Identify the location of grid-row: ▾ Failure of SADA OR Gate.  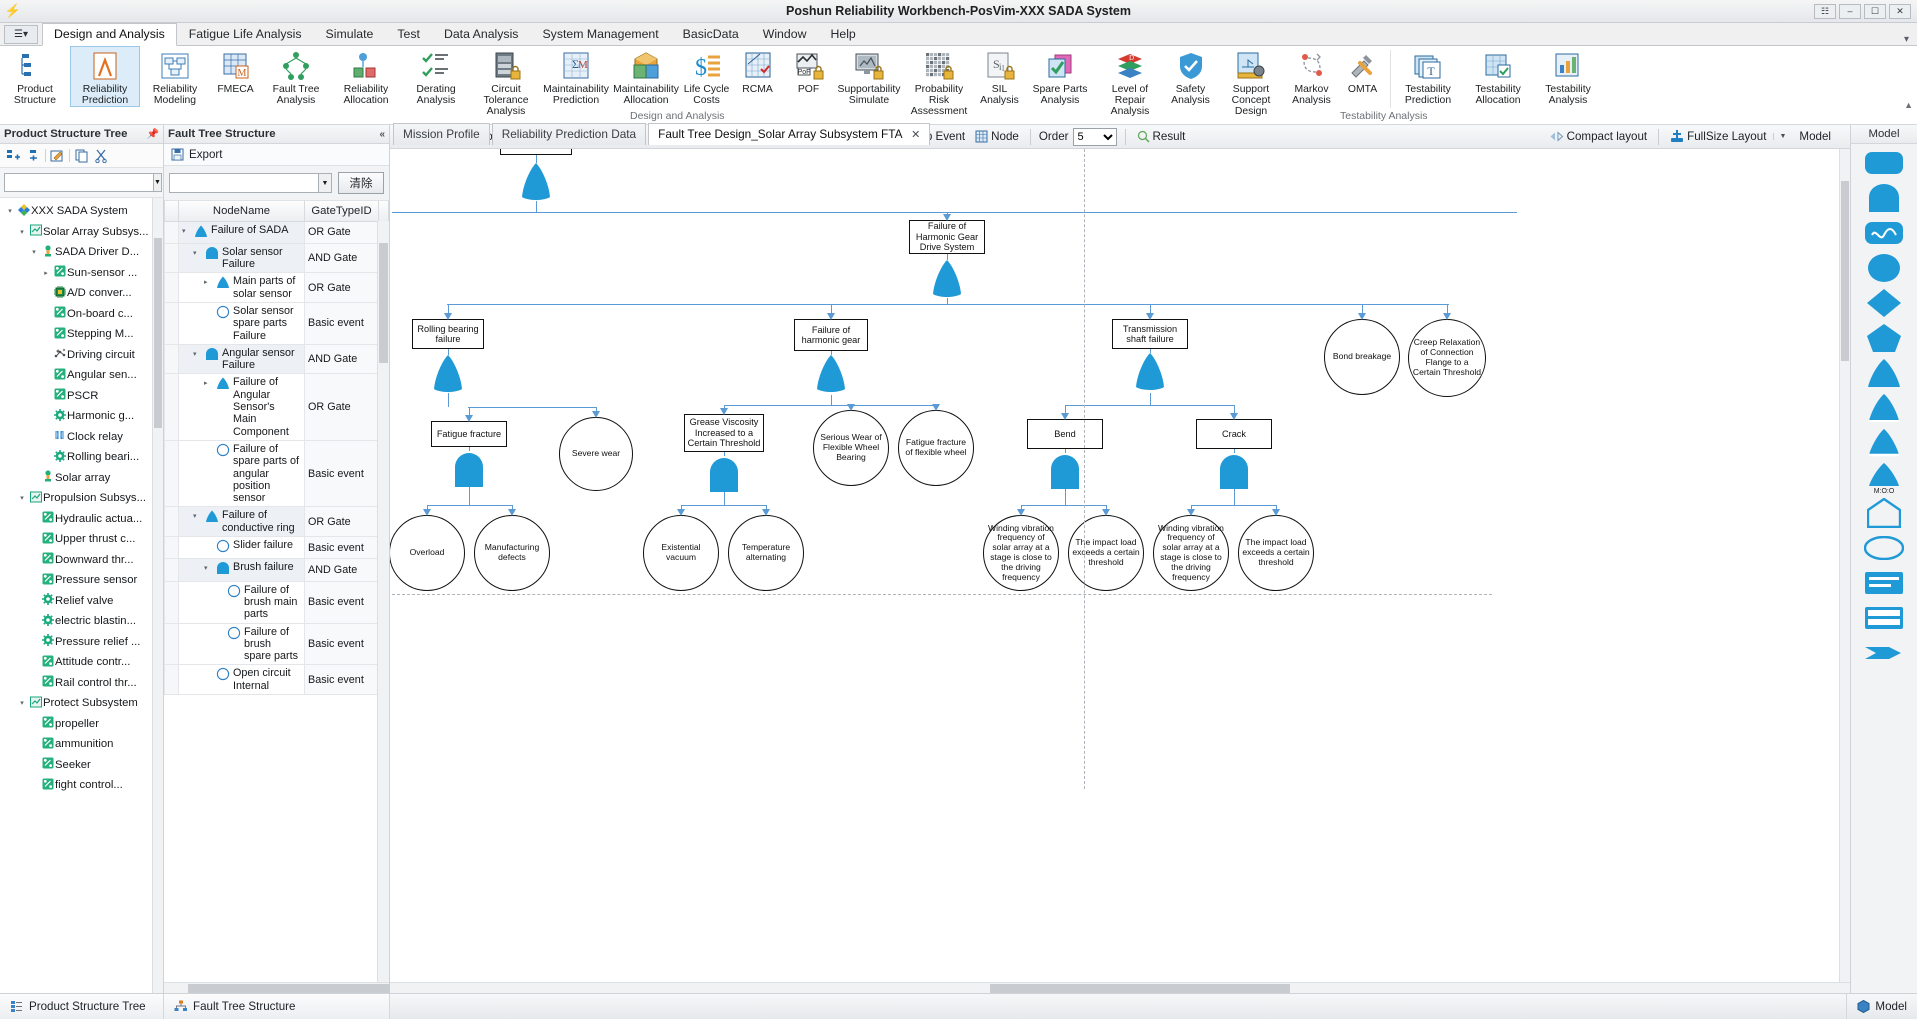
(276, 232).